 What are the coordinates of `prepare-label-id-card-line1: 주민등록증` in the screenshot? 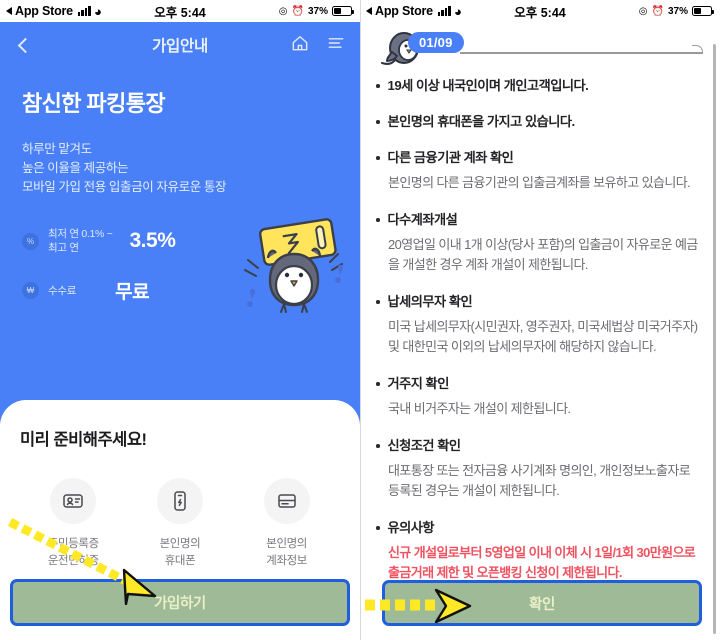 It's located at (73, 544).